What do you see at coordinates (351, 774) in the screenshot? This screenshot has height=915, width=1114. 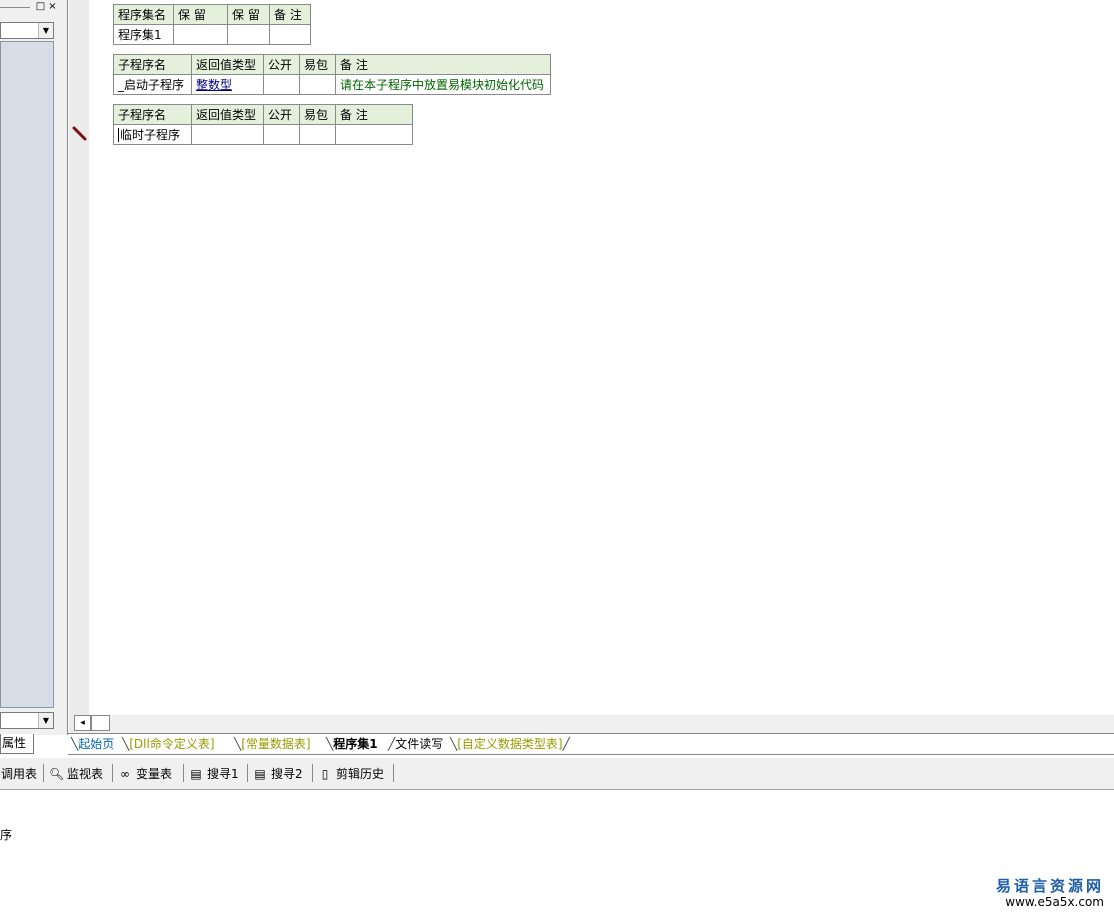 I see `tool-clip-history: ▯ 剪辑历史` at bounding box center [351, 774].